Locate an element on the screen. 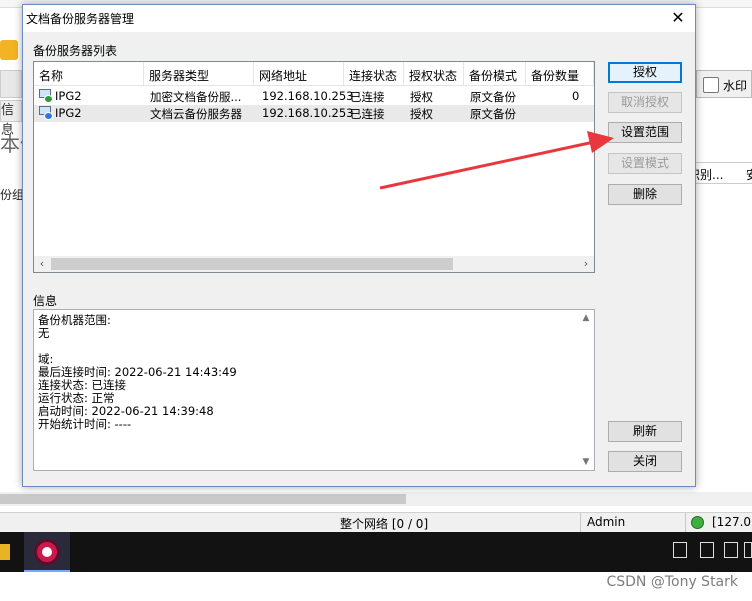 The height and width of the screenshot is (601, 752). status-user: Admin is located at coordinates (606, 522).